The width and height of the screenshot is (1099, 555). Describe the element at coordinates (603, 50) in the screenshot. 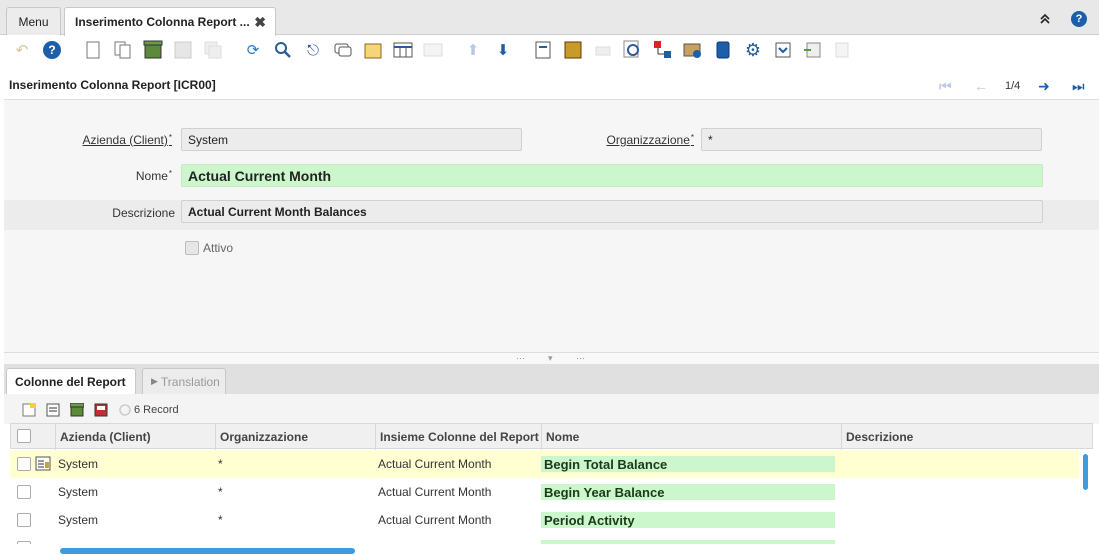

I see `print-icon` at that location.